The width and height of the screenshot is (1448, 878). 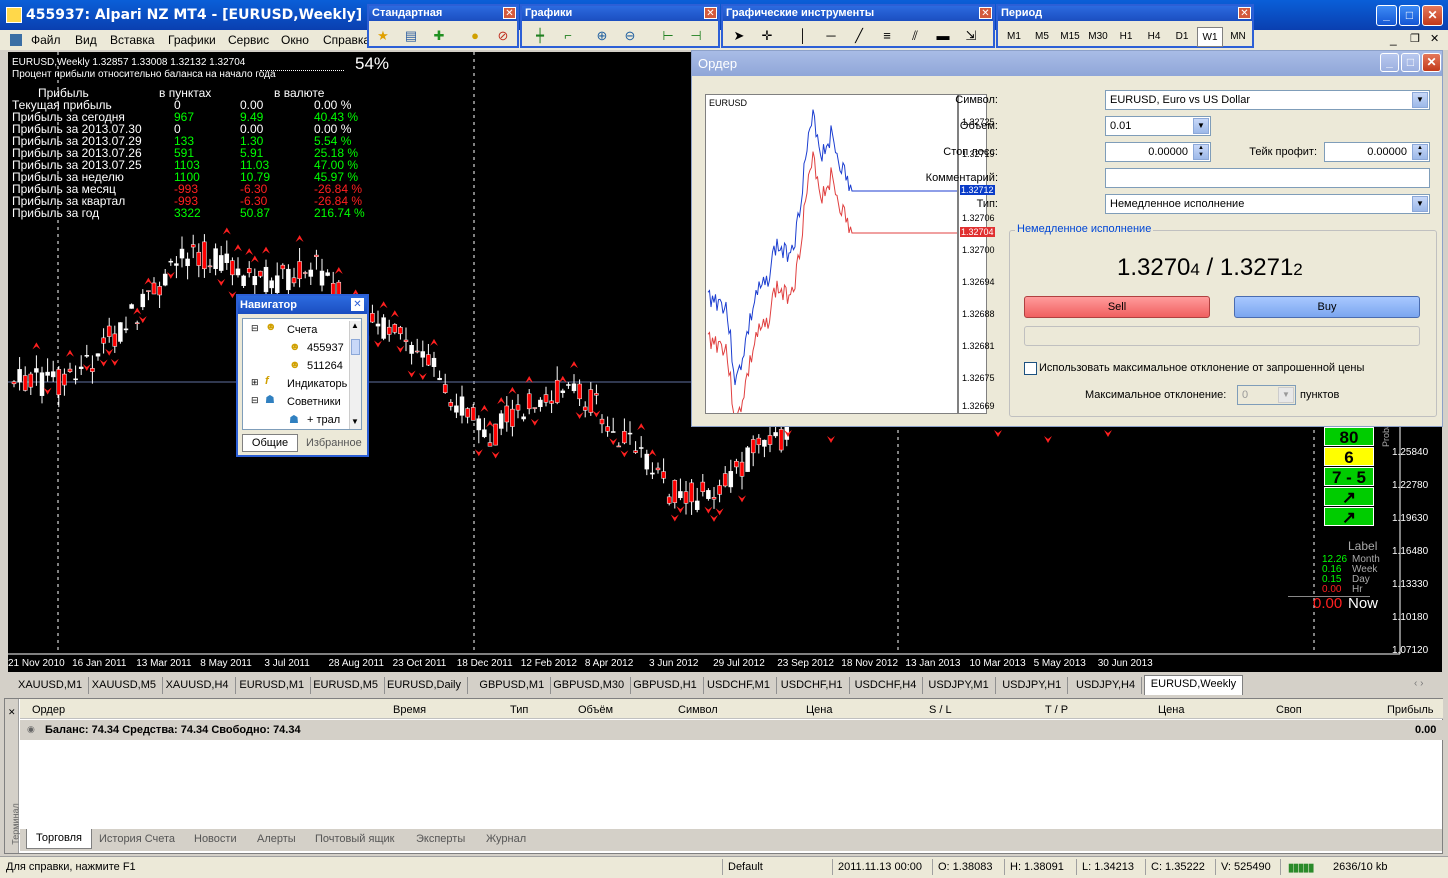 I want to click on minimize-button: _, so click(x=1386, y=15).